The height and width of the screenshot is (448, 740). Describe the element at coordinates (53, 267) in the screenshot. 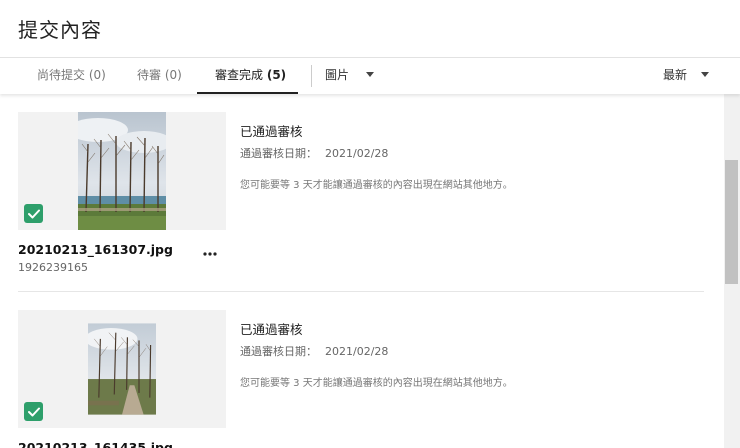

I see `file-id: 1926239165` at that location.